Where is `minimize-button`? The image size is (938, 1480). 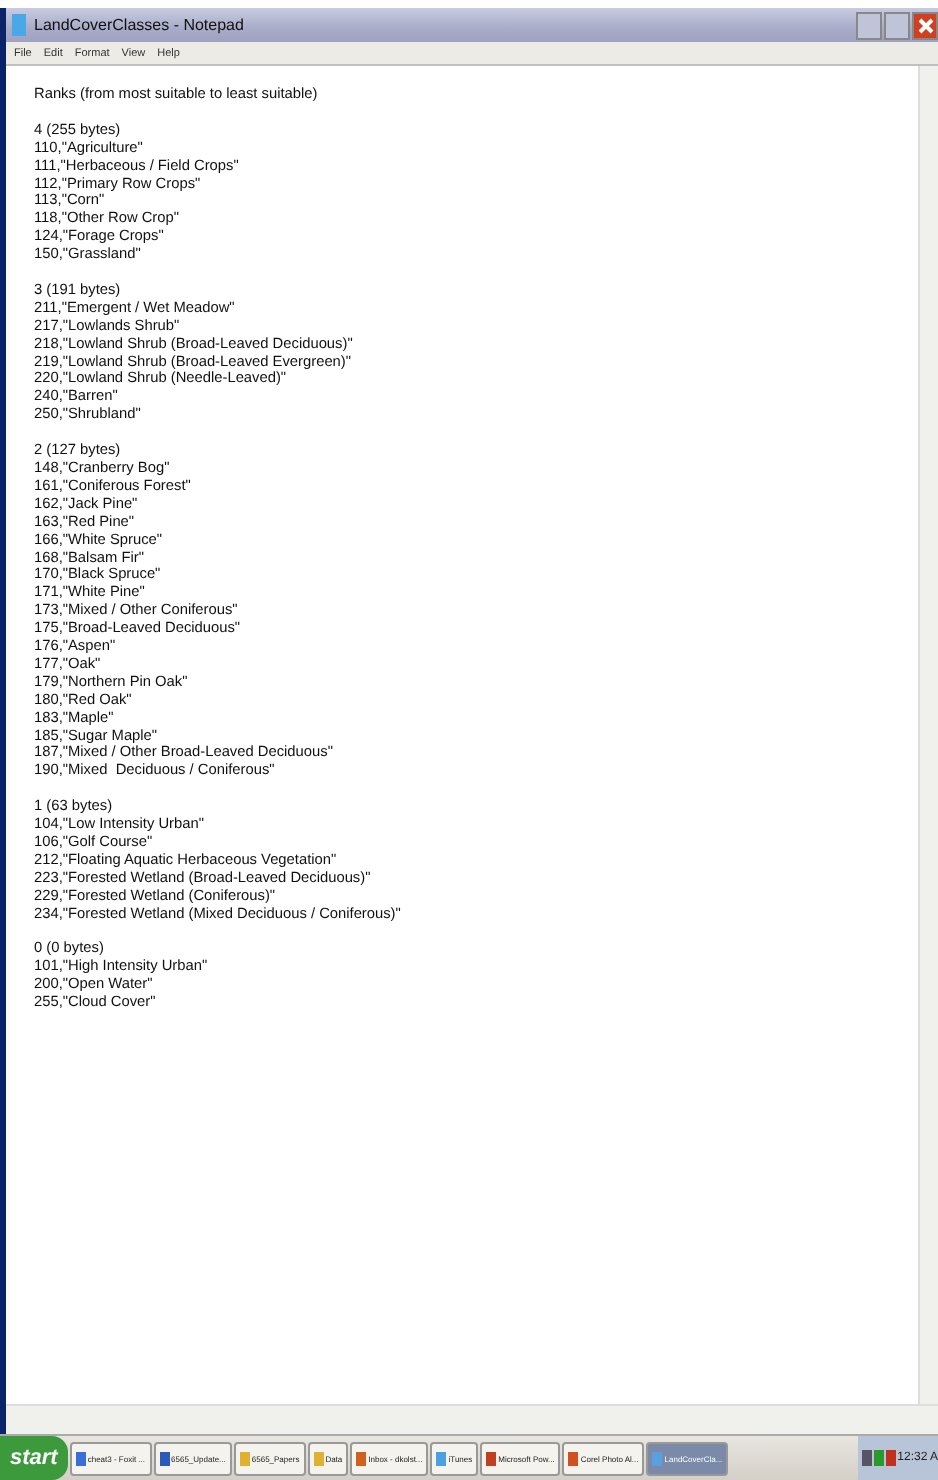 minimize-button is located at coordinates (869, 25).